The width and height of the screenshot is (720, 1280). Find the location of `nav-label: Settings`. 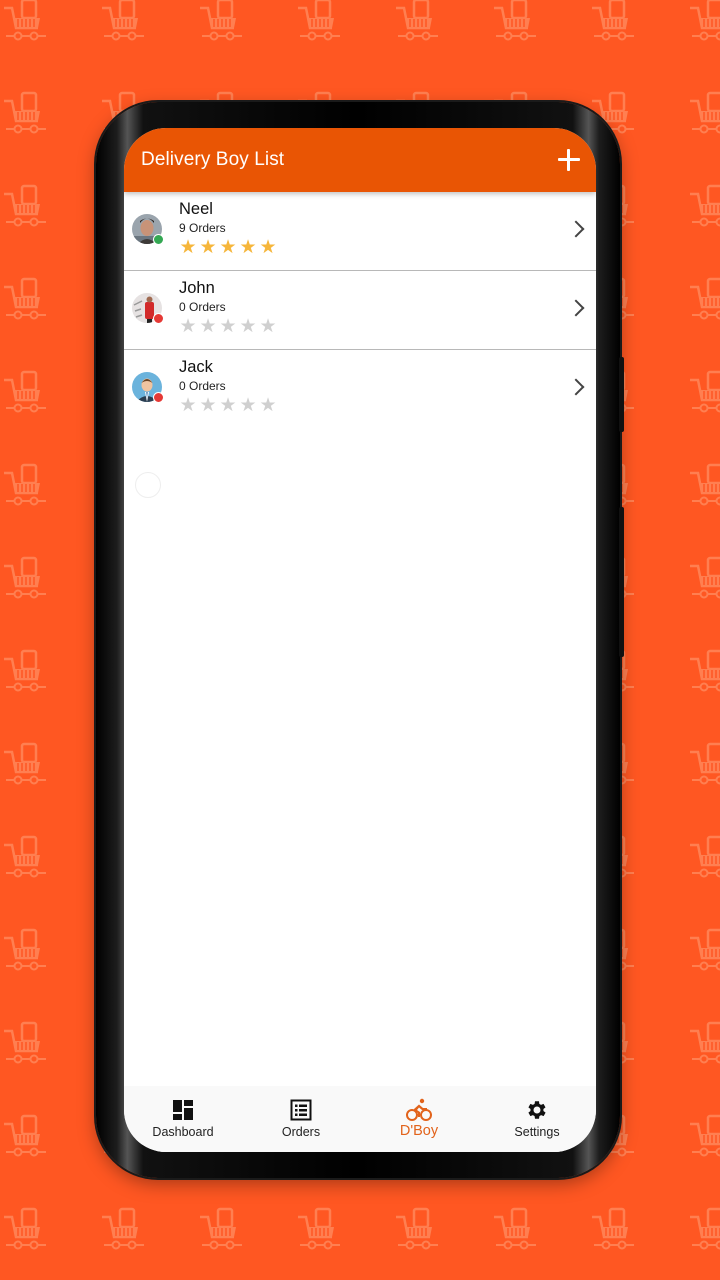

nav-label: Settings is located at coordinates (537, 1132).